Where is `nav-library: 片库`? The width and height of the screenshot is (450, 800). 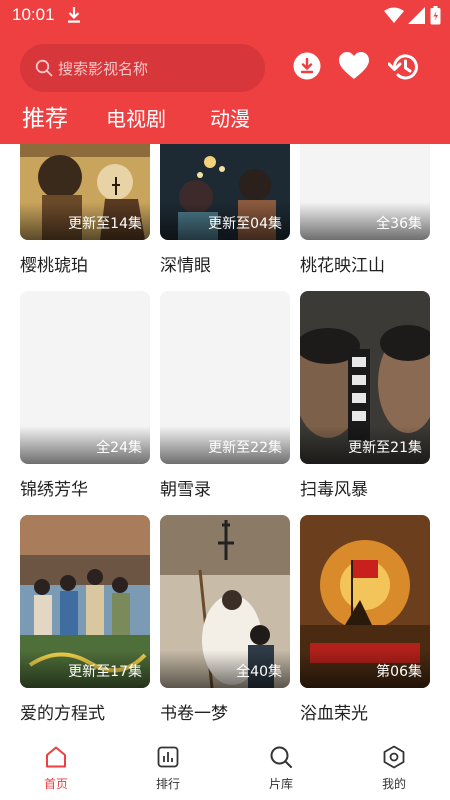 nav-library: 片库 is located at coordinates (281, 770).